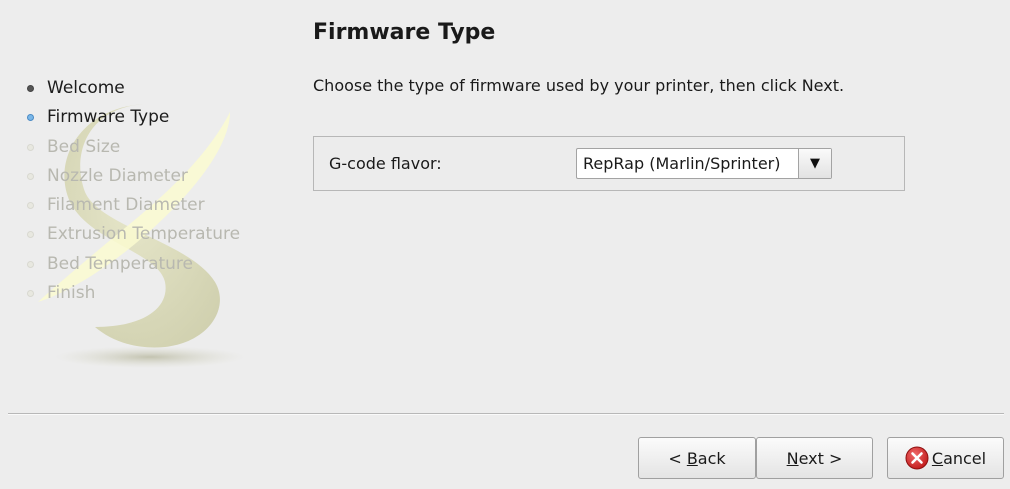  What do you see at coordinates (132, 296) in the screenshot?
I see `step-finish: Finish` at bounding box center [132, 296].